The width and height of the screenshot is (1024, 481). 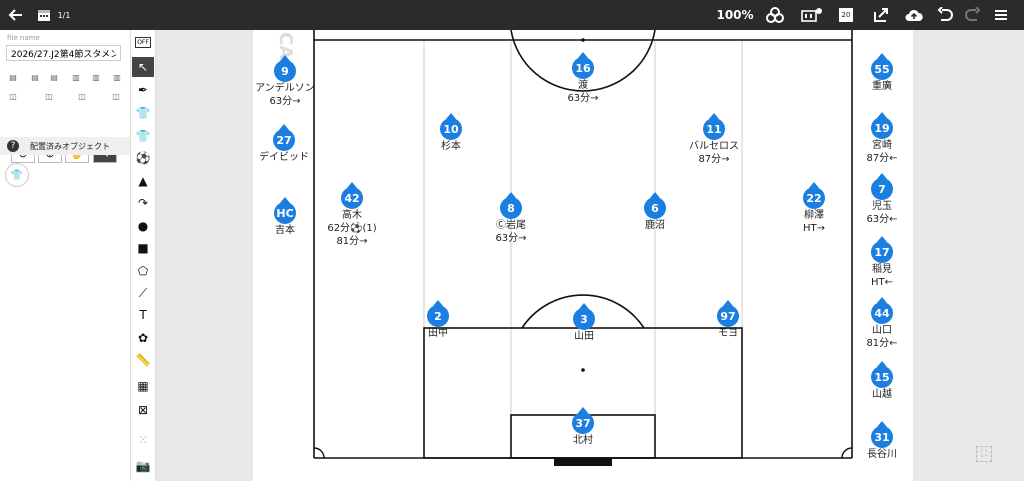 I want to click on page-indicator: 1/1, so click(x=64, y=15).